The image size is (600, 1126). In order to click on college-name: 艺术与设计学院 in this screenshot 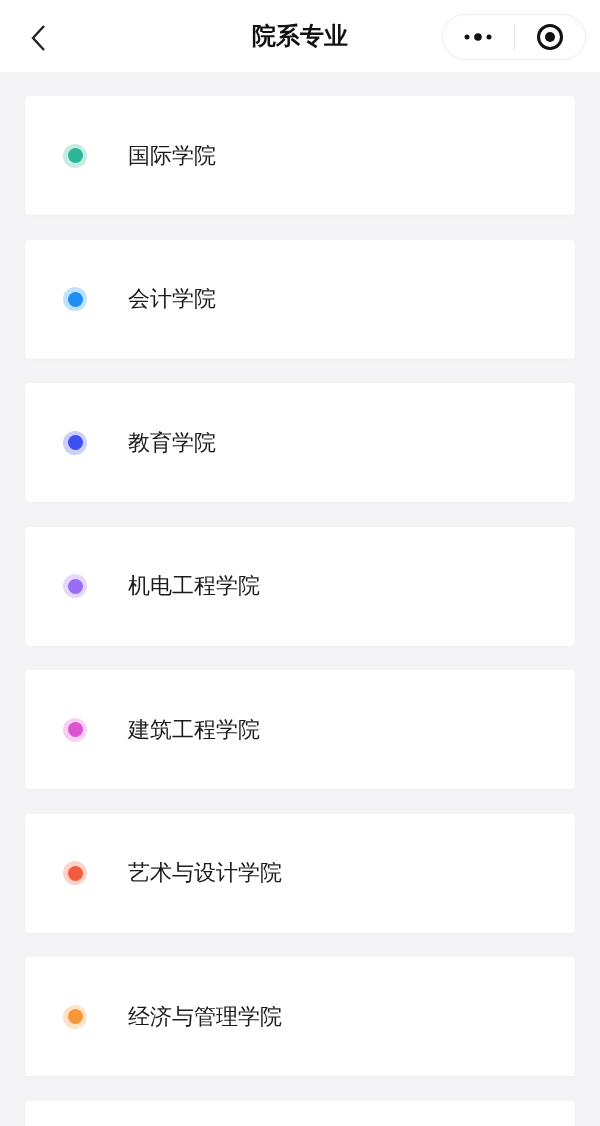, I will do `click(205, 873)`.